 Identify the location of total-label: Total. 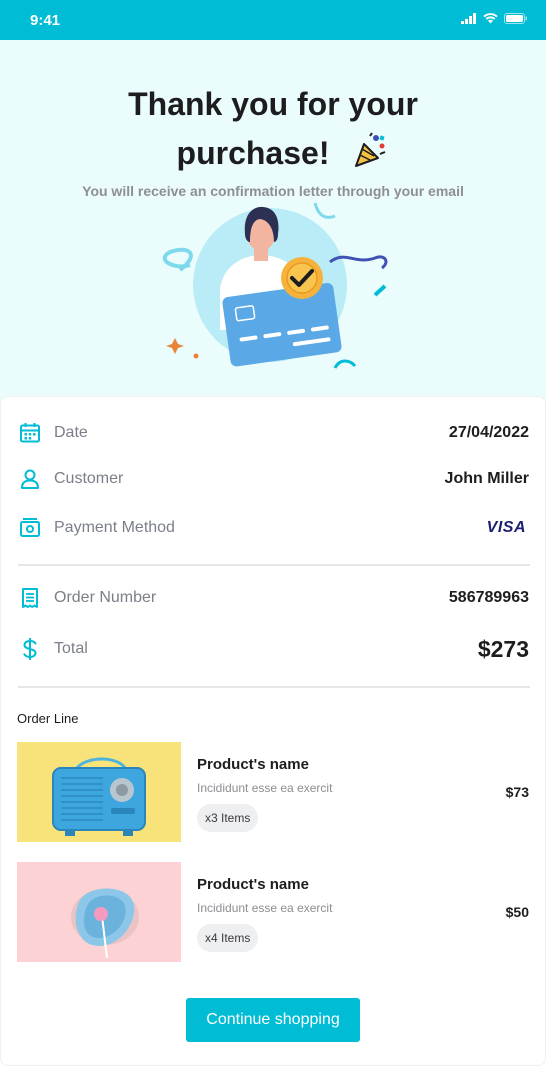
(71, 648).